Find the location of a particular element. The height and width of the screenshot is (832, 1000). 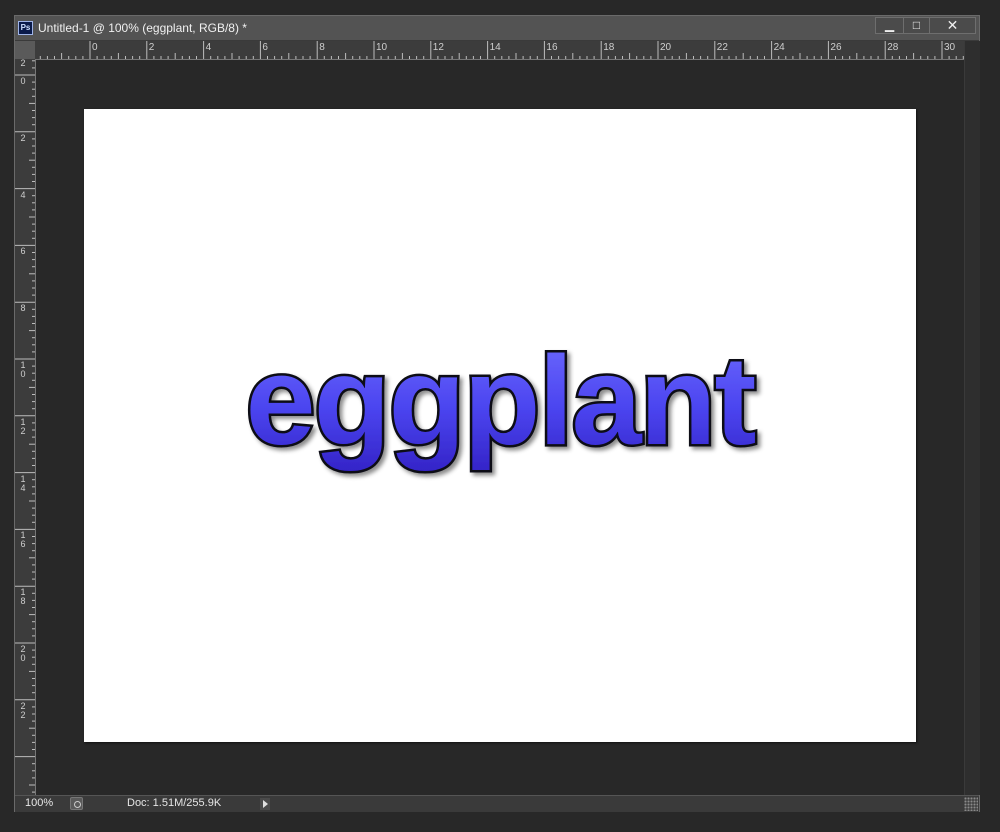

eggplant-text: eggplant is located at coordinates (501, 401).